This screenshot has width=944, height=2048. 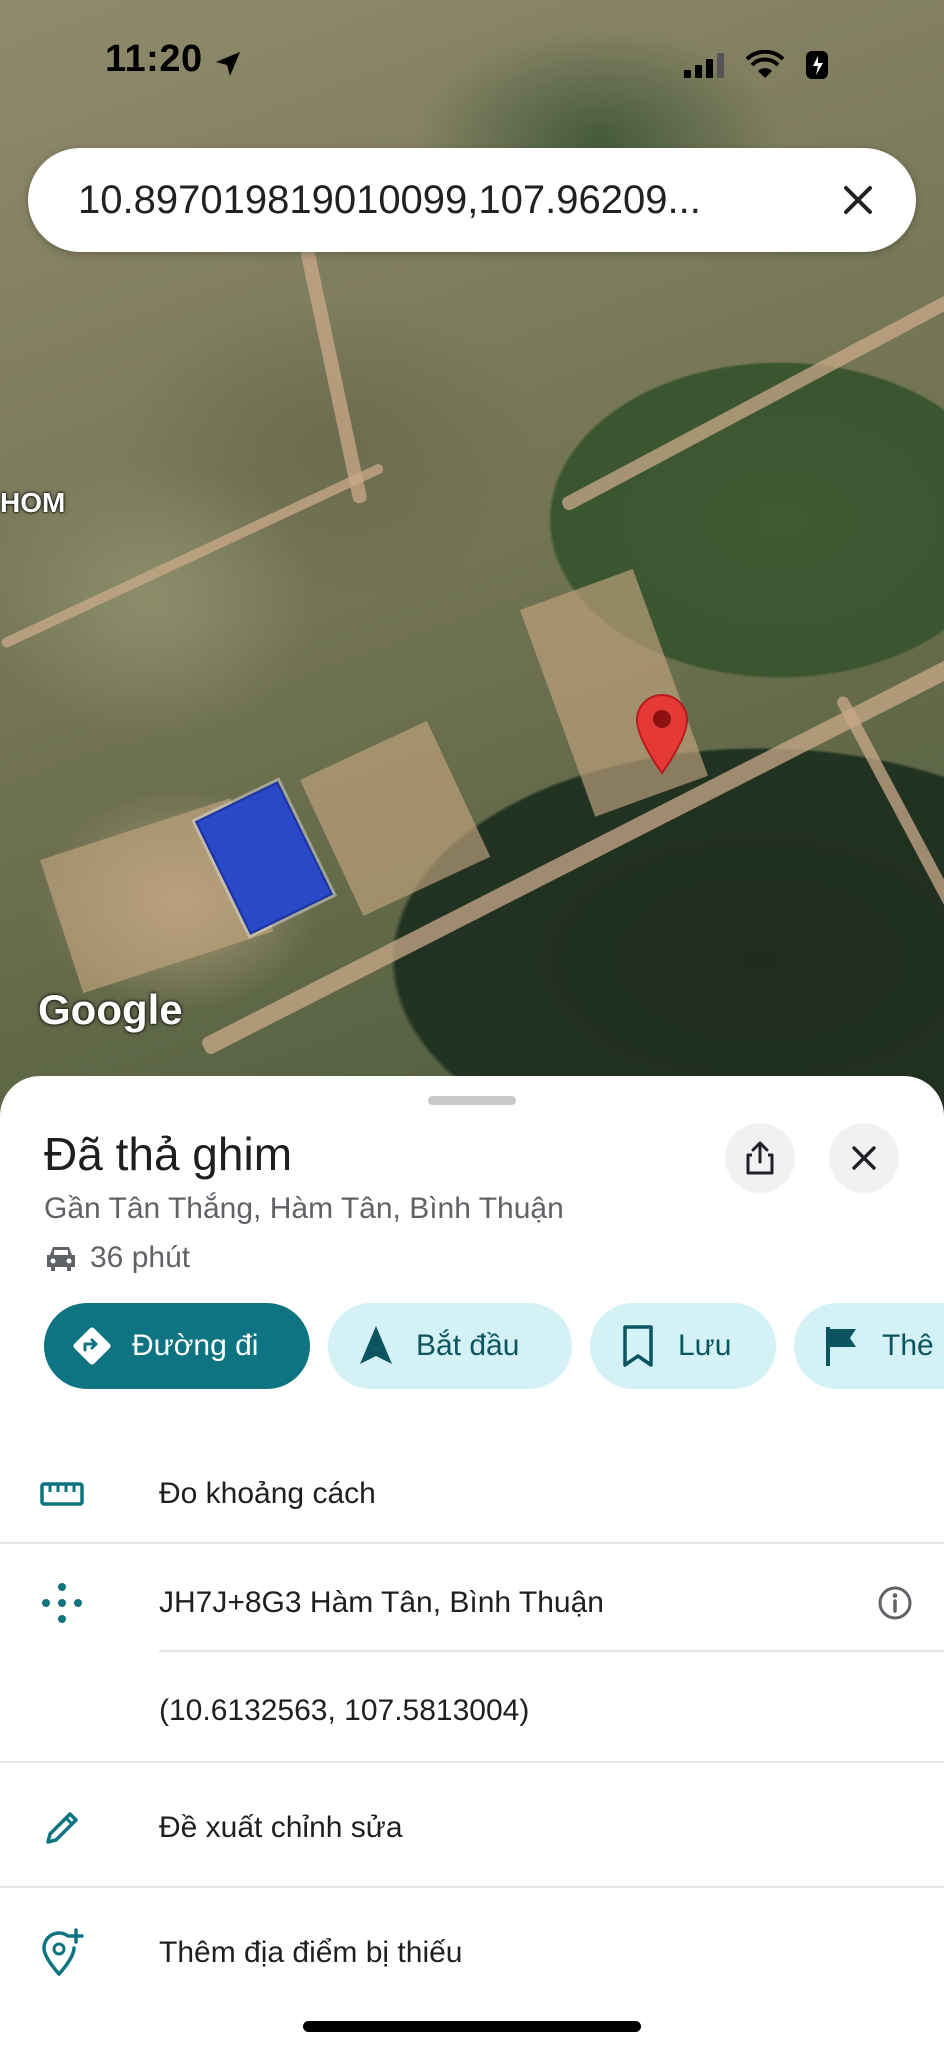 I want to click on flag-icon, so click(x=842, y=1346).